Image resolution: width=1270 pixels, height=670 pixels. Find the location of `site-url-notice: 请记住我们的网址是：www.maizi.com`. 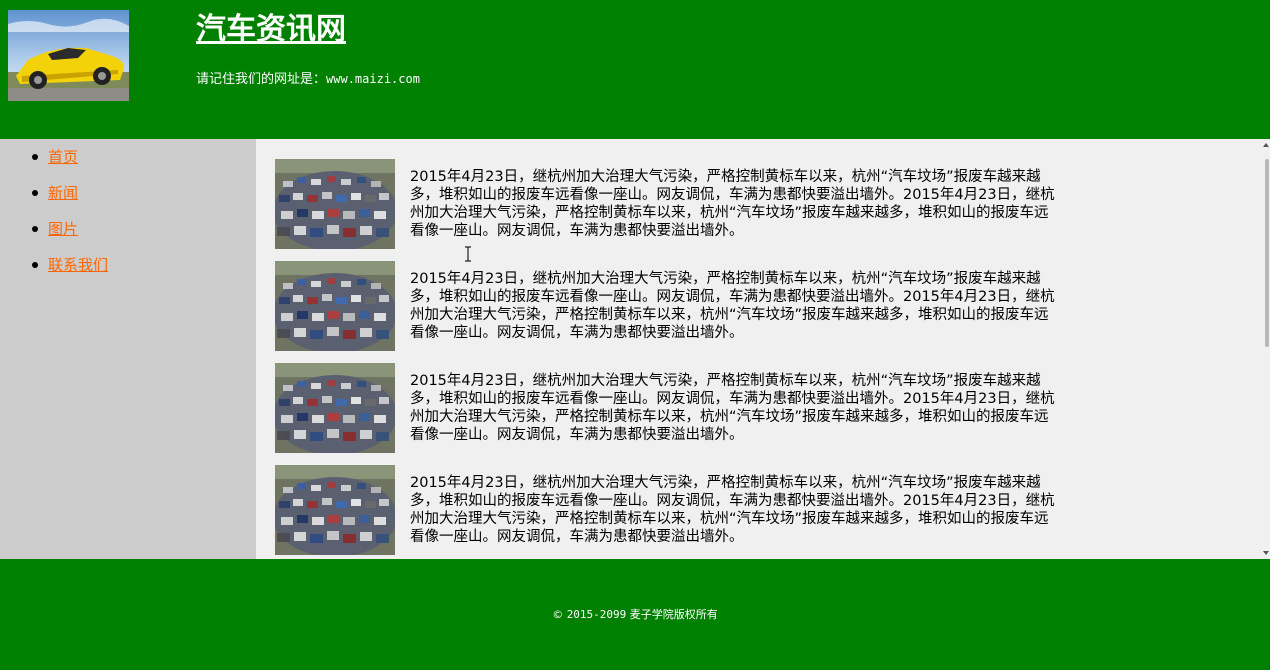

site-url-notice: 请记住我们的网址是：www.maizi.com is located at coordinates (308, 79).